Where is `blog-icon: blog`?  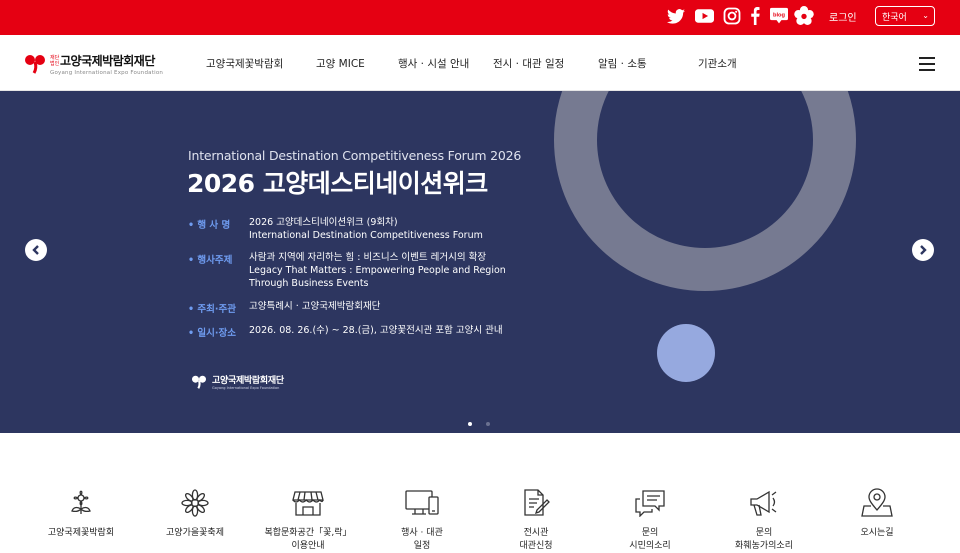 blog-icon: blog is located at coordinates (779, 16).